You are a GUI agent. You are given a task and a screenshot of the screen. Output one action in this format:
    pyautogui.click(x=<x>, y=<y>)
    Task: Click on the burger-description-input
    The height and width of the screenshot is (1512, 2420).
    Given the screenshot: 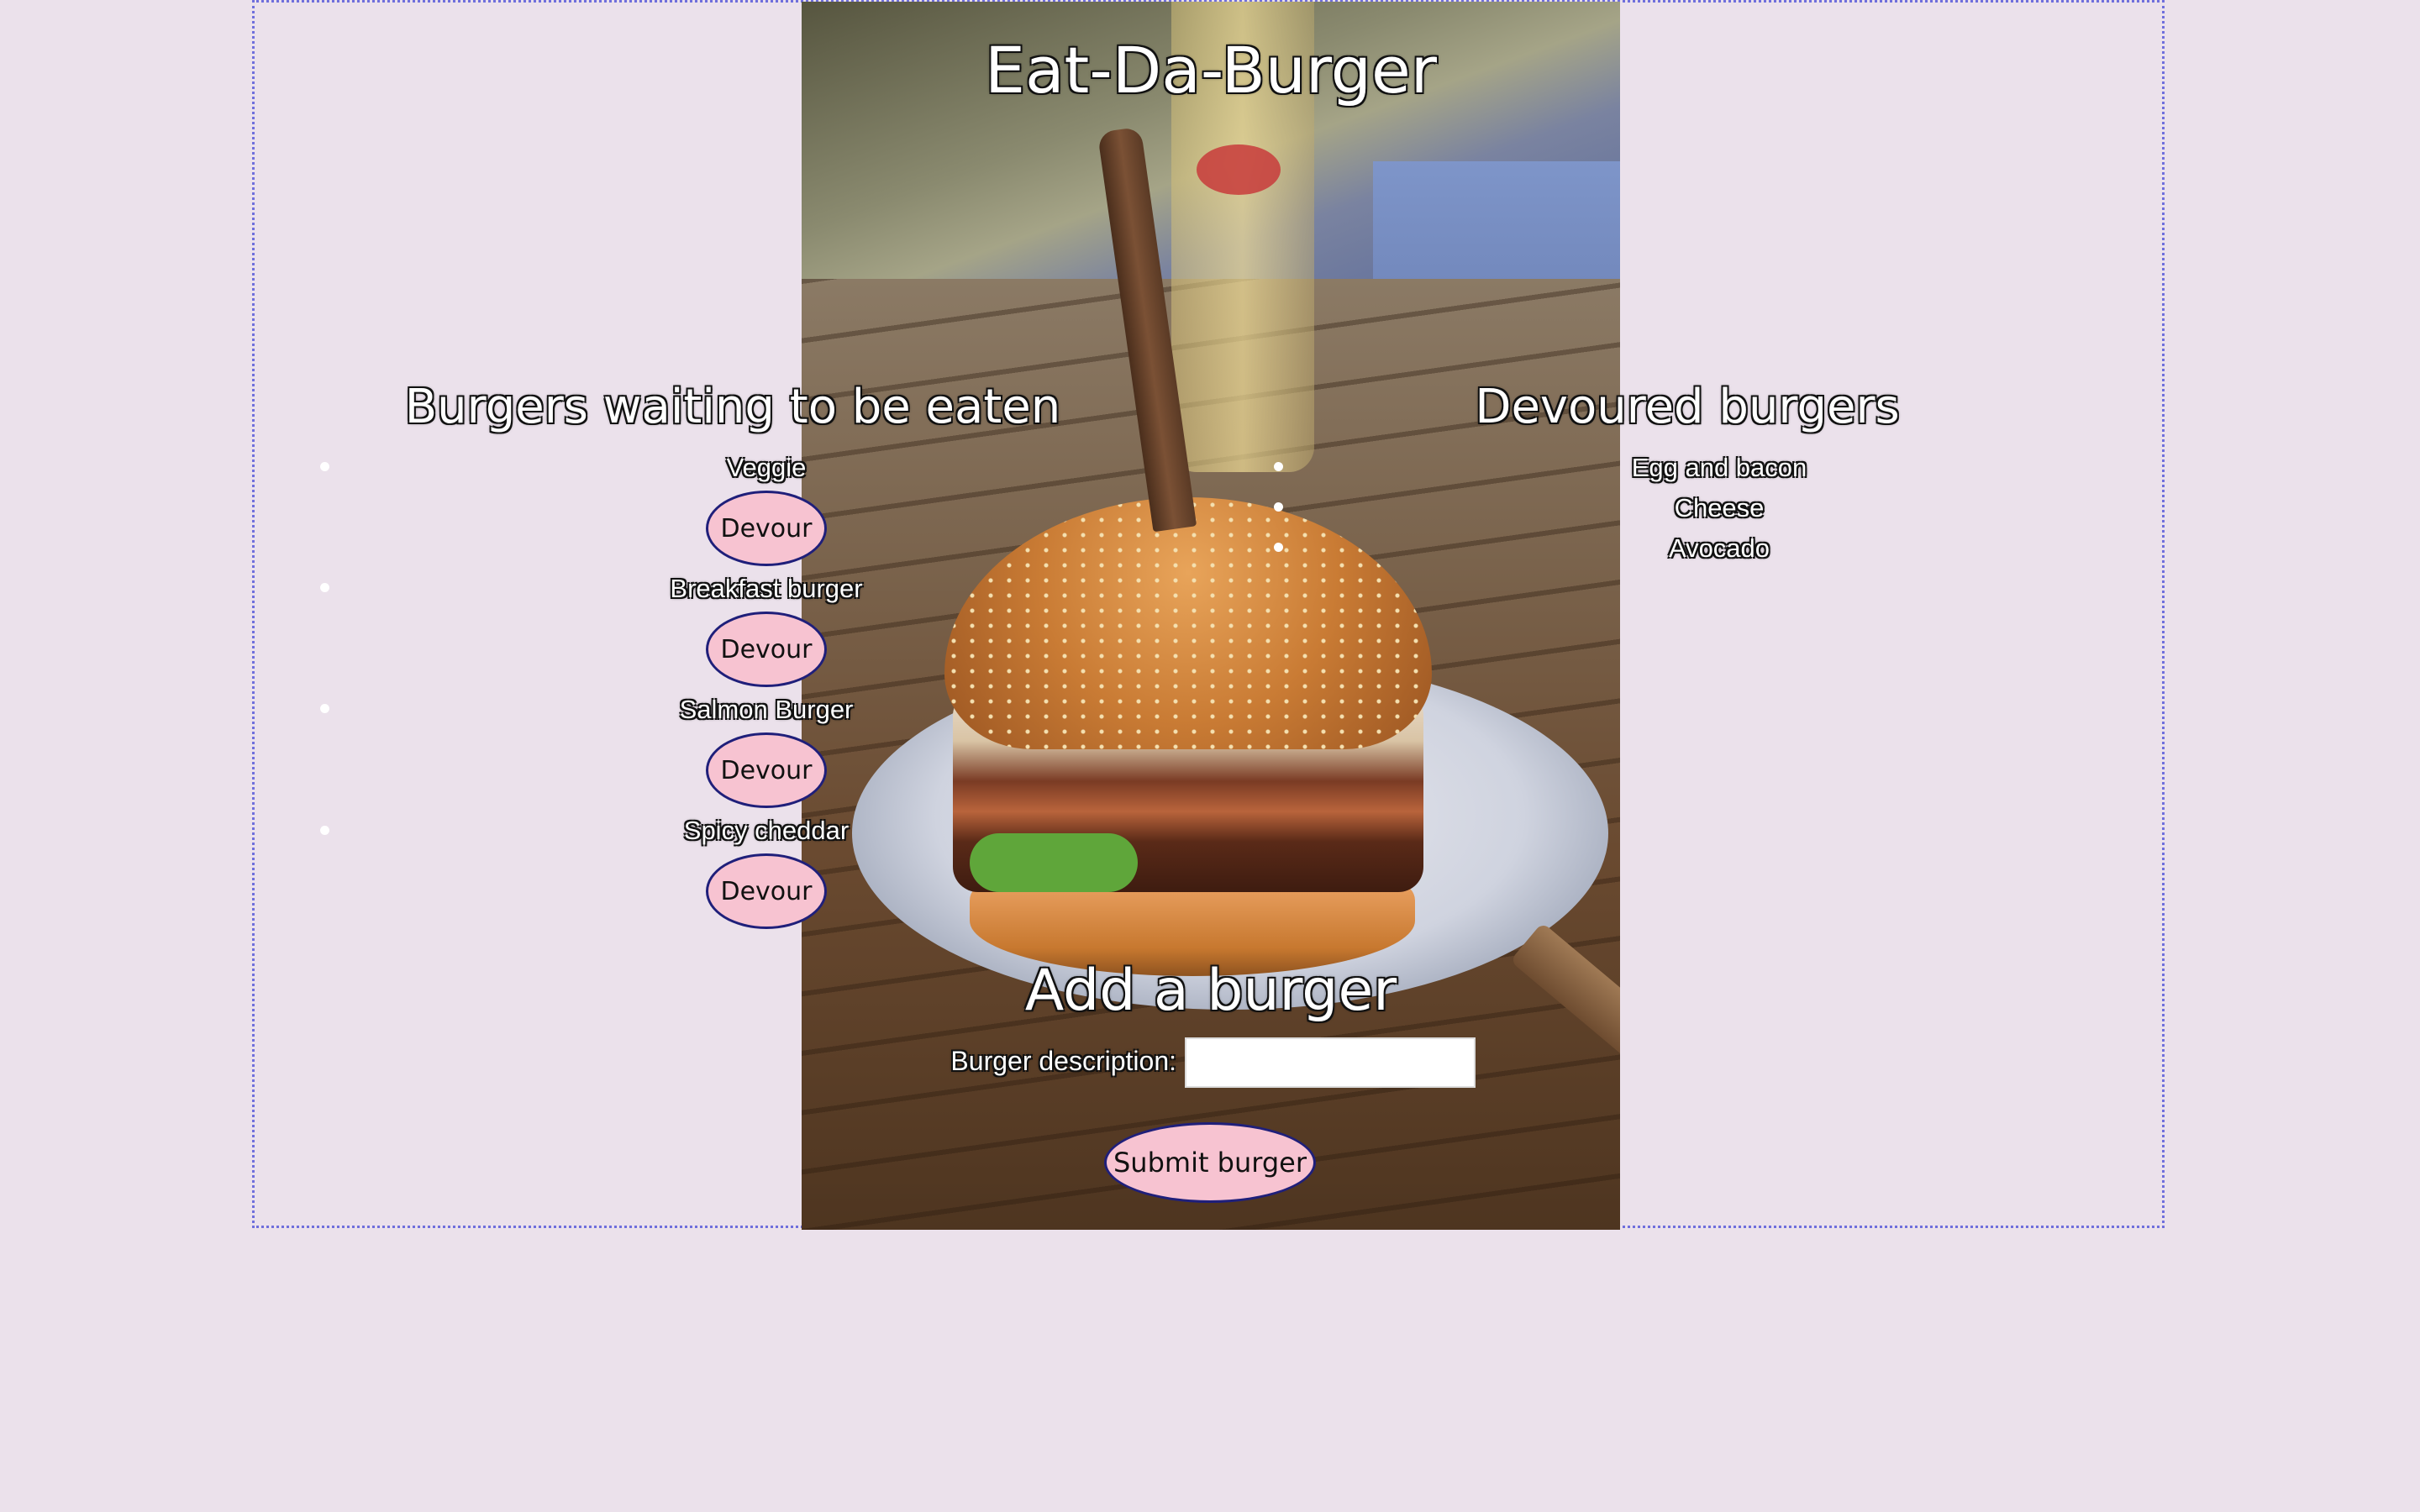 What is the action you would take?
    pyautogui.click(x=1330, y=1062)
    